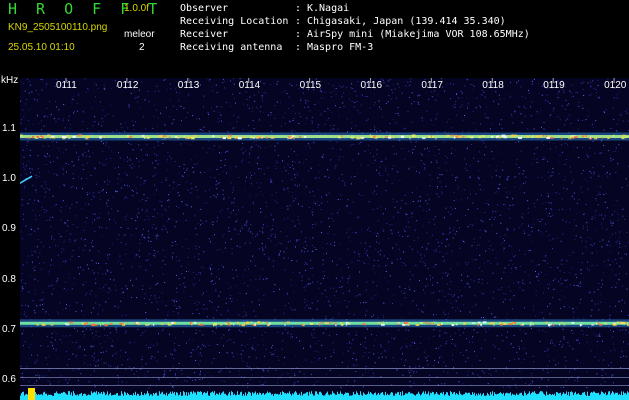 Image resolution: width=629 pixels, height=400 pixels. What do you see at coordinates (234, 21) in the screenshot?
I see `info-label: Receiving Location` at bounding box center [234, 21].